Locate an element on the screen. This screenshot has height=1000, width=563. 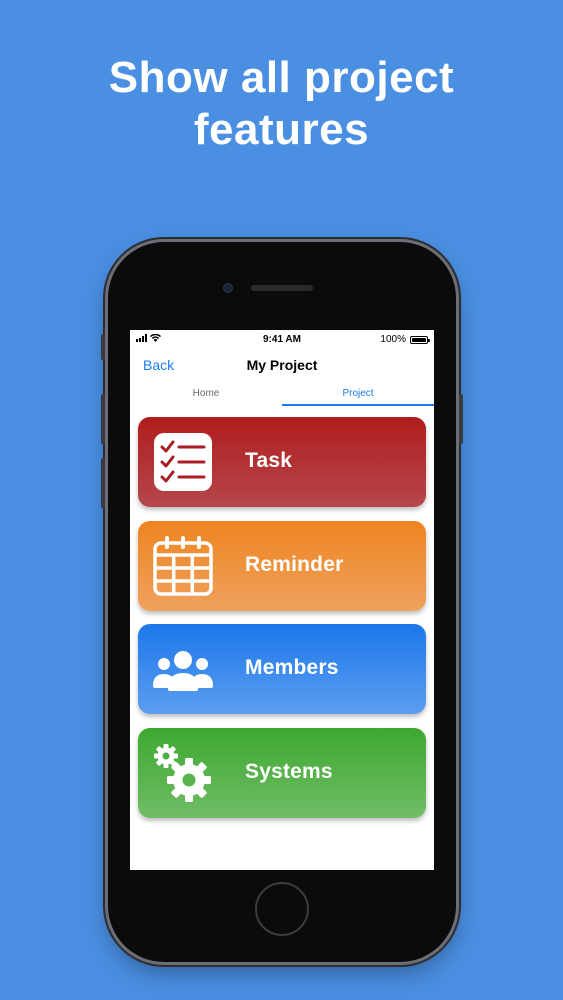
feature-label-members: Members is located at coordinates (292, 667).